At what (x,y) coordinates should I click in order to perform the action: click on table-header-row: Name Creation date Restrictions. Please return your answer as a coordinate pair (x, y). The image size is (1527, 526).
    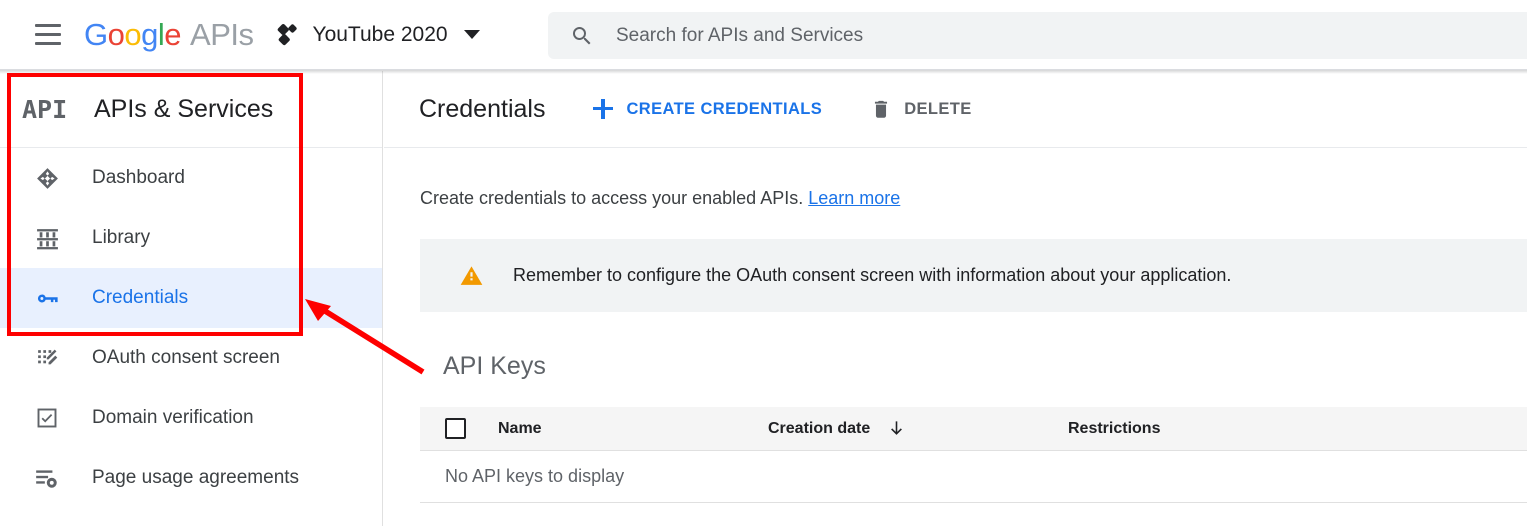
    Looking at the image, I should click on (973, 429).